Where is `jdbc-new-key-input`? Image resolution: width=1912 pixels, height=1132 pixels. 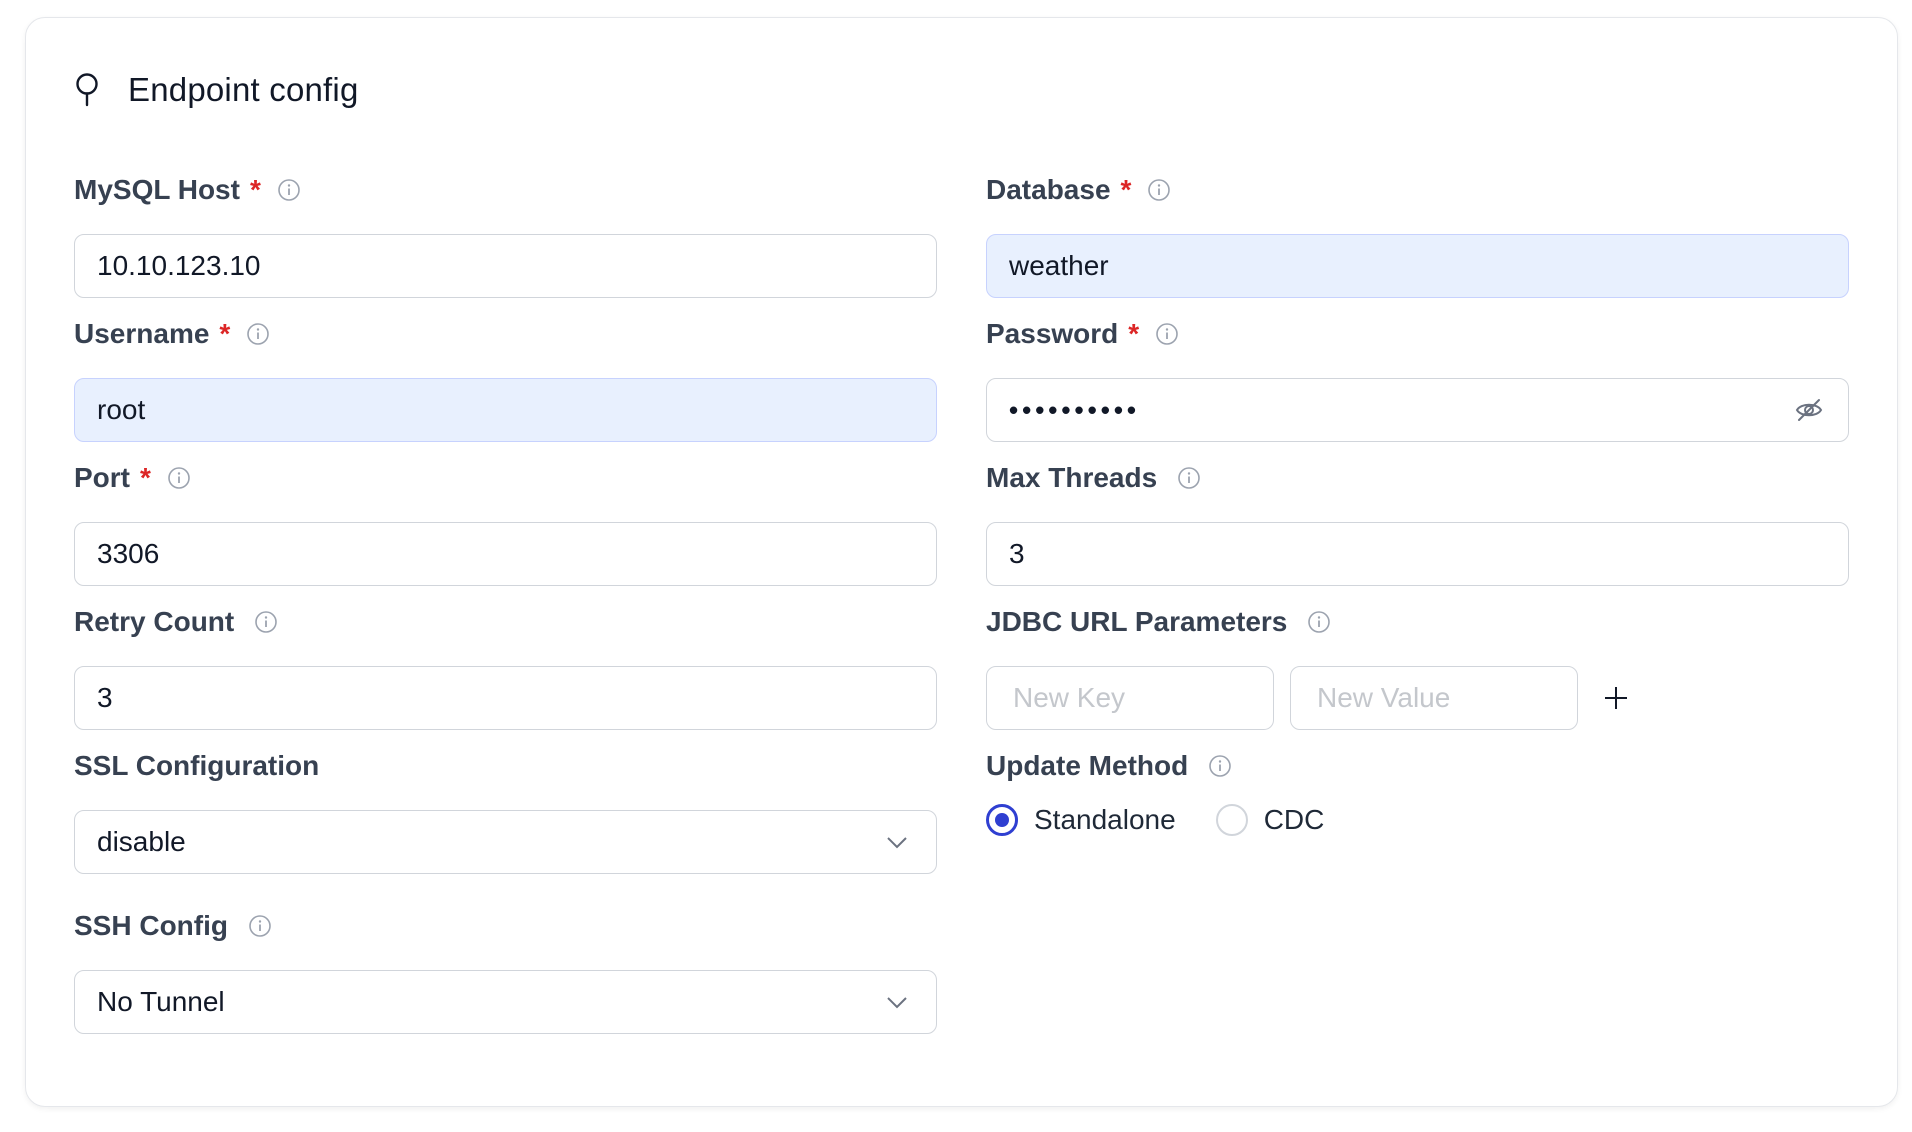
jdbc-new-key-input is located at coordinates (1130, 698).